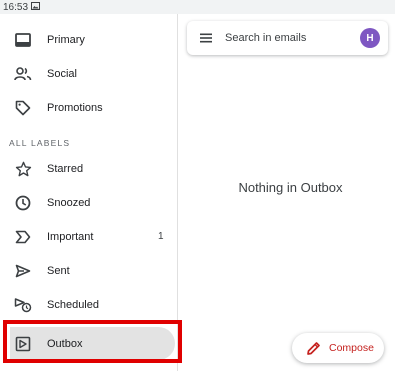  What do you see at coordinates (88, 39) in the screenshot?
I see `drawer-item-primary: Primary` at bounding box center [88, 39].